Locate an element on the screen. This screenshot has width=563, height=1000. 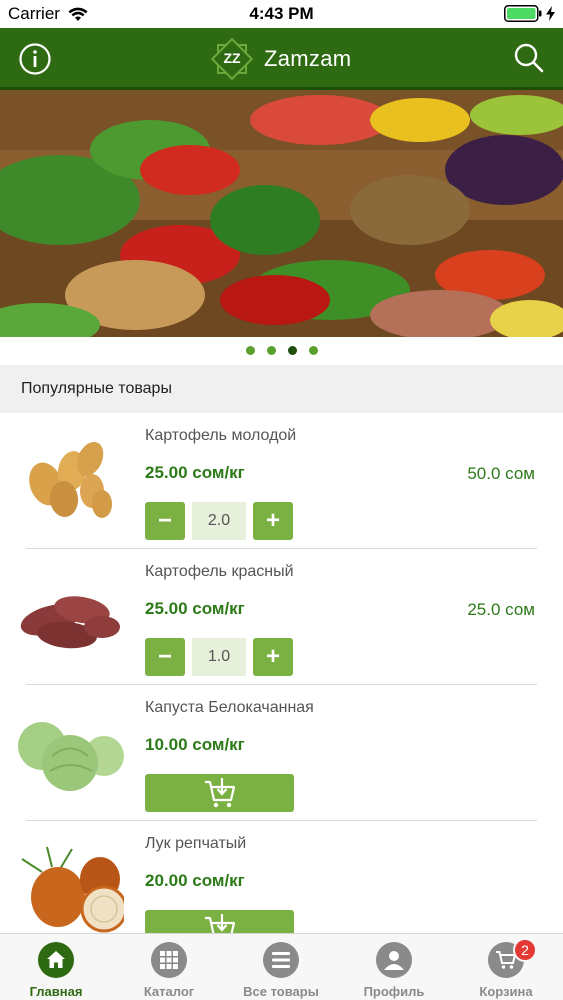
quantity-stepper: − 2.0 + is located at coordinates (219, 521).